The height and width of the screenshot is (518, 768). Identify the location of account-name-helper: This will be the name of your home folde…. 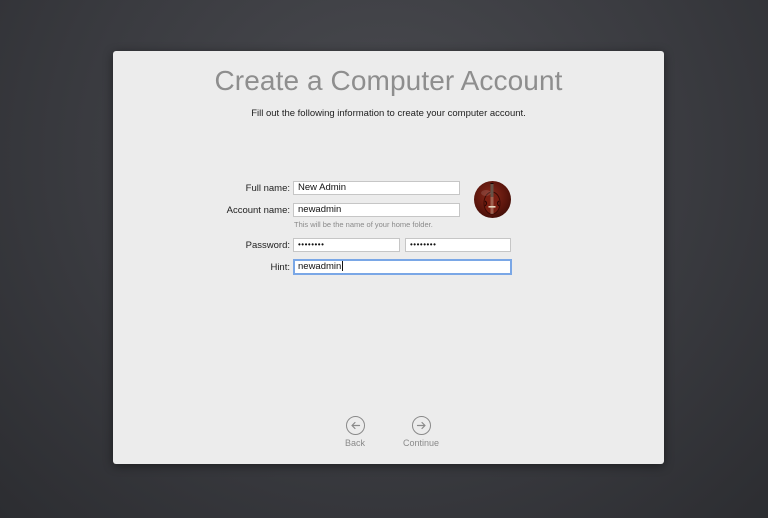
(363, 224).